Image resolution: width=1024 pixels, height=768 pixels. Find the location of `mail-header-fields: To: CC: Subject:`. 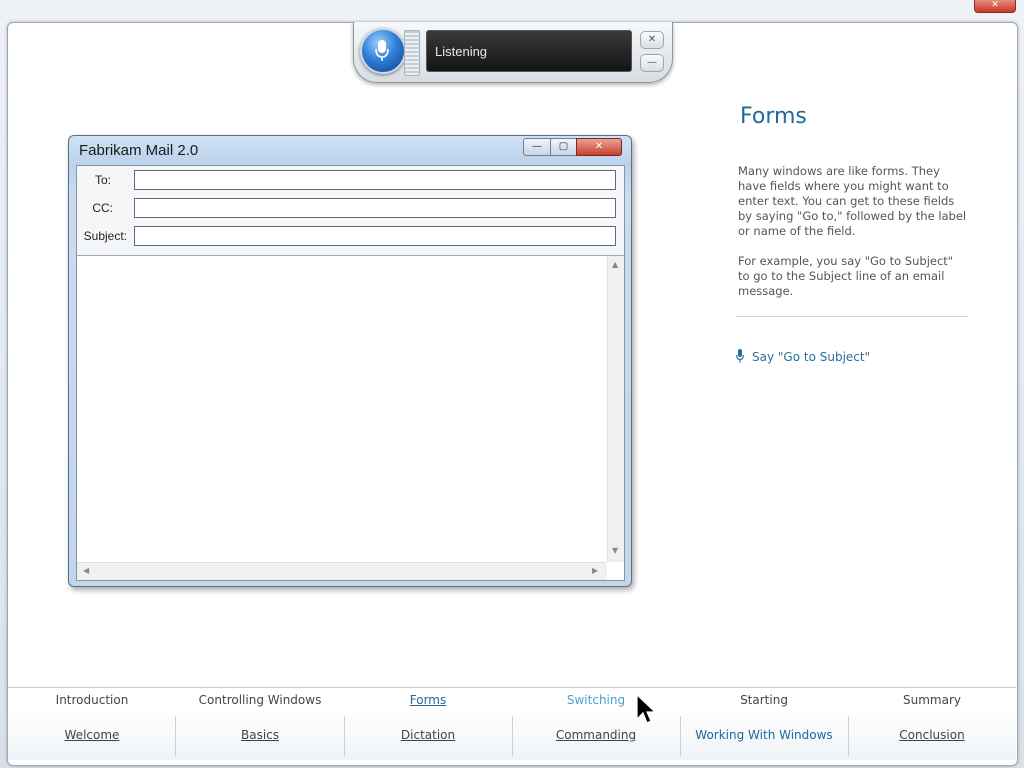

mail-header-fields: To: CC: Subject: is located at coordinates (350, 211).